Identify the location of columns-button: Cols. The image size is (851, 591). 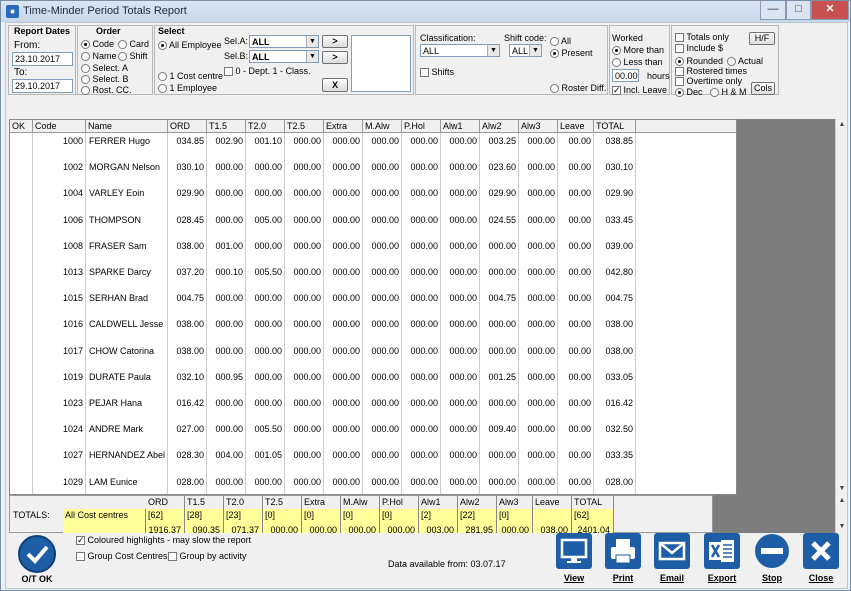
(763, 88).